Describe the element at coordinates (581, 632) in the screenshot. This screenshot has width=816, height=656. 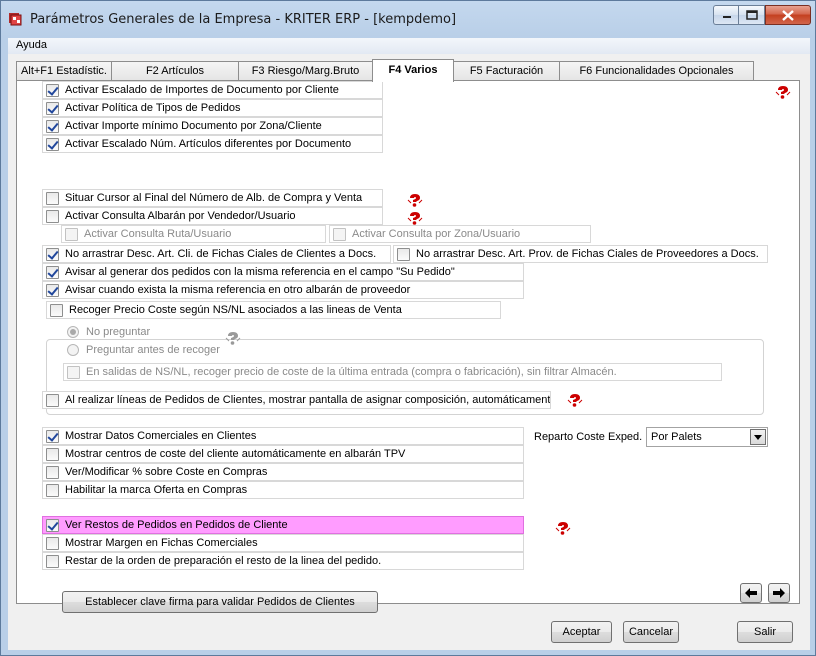
I see `aceptar-button: Aceptar` at that location.